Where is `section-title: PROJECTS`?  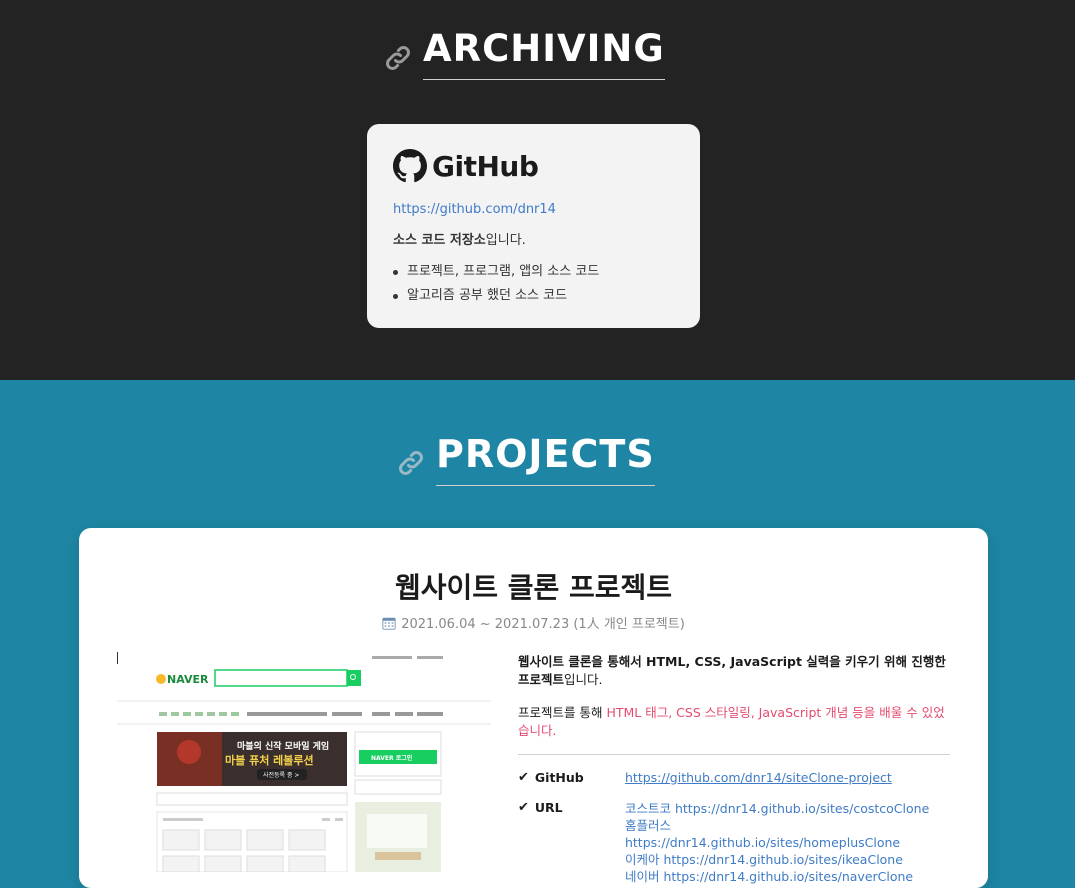
section-title: PROJECTS is located at coordinates (545, 460).